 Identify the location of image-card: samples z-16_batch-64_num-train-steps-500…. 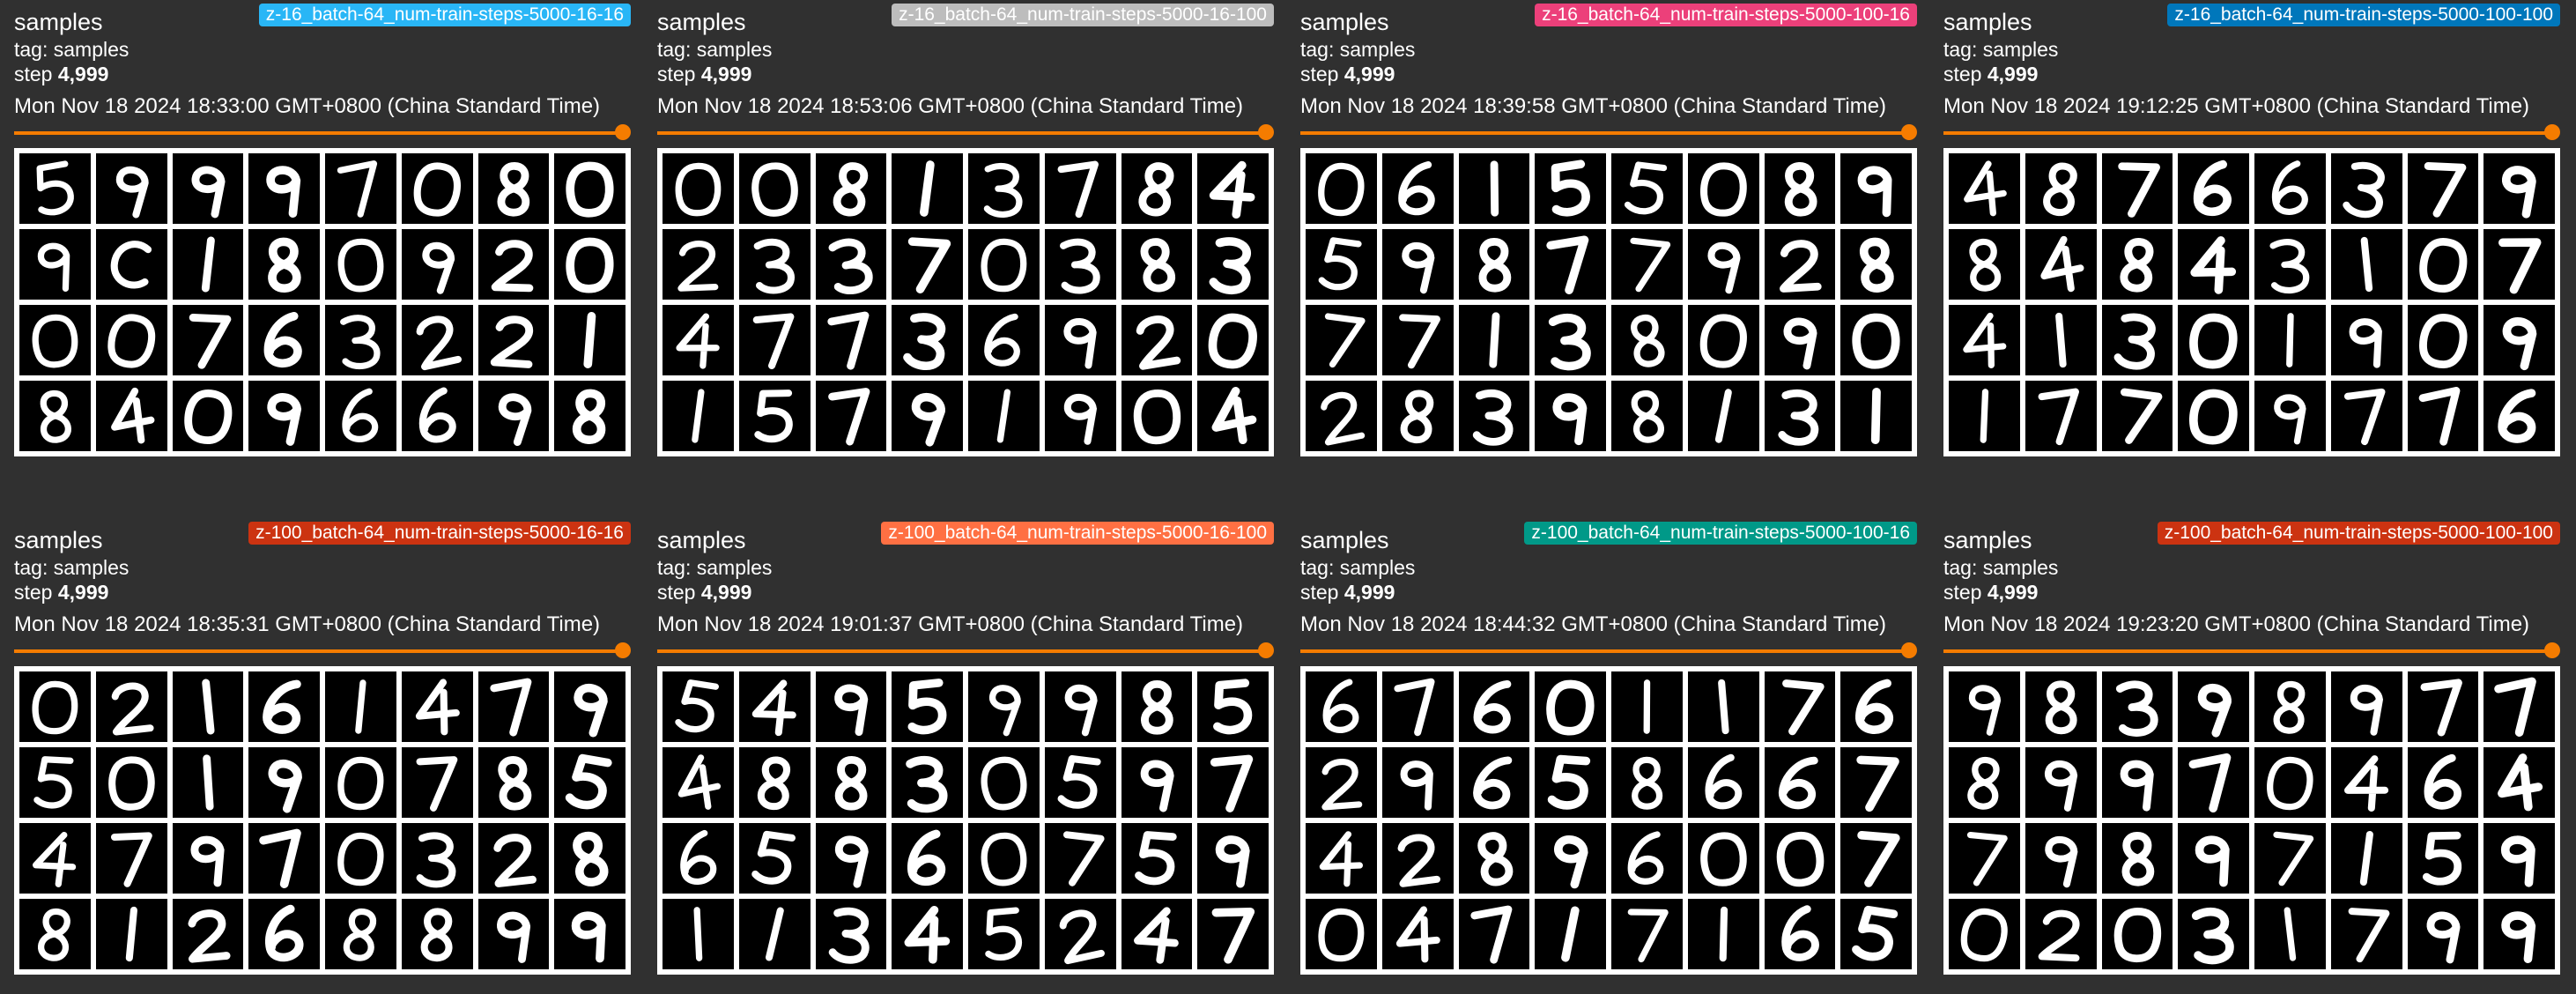
(966, 238).